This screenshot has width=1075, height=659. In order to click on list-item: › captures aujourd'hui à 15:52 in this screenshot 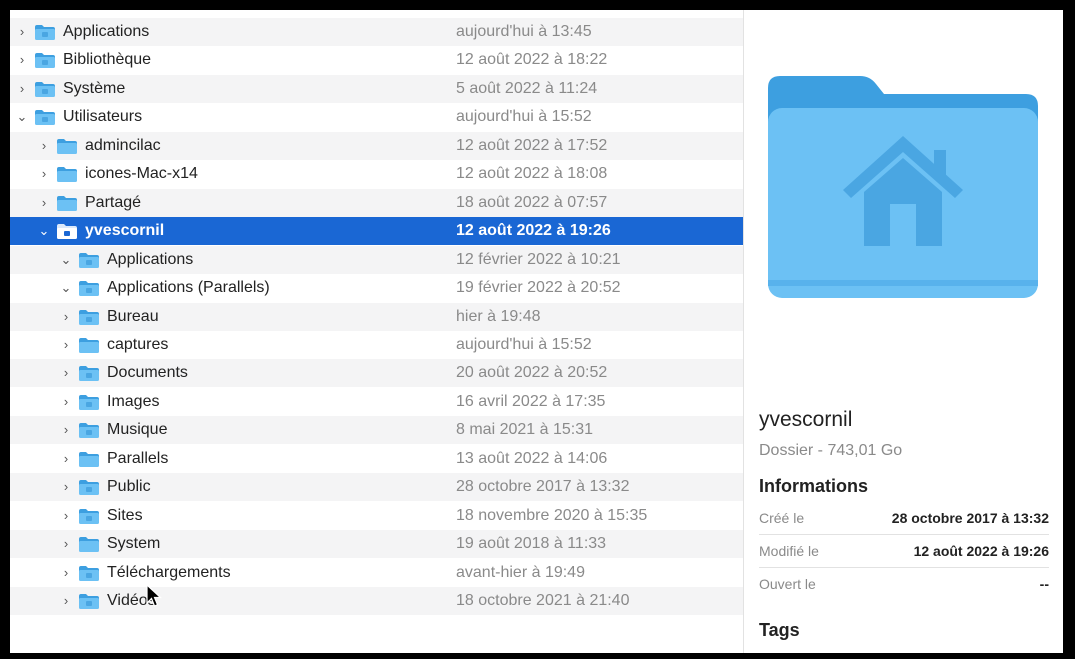, I will do `click(376, 345)`.